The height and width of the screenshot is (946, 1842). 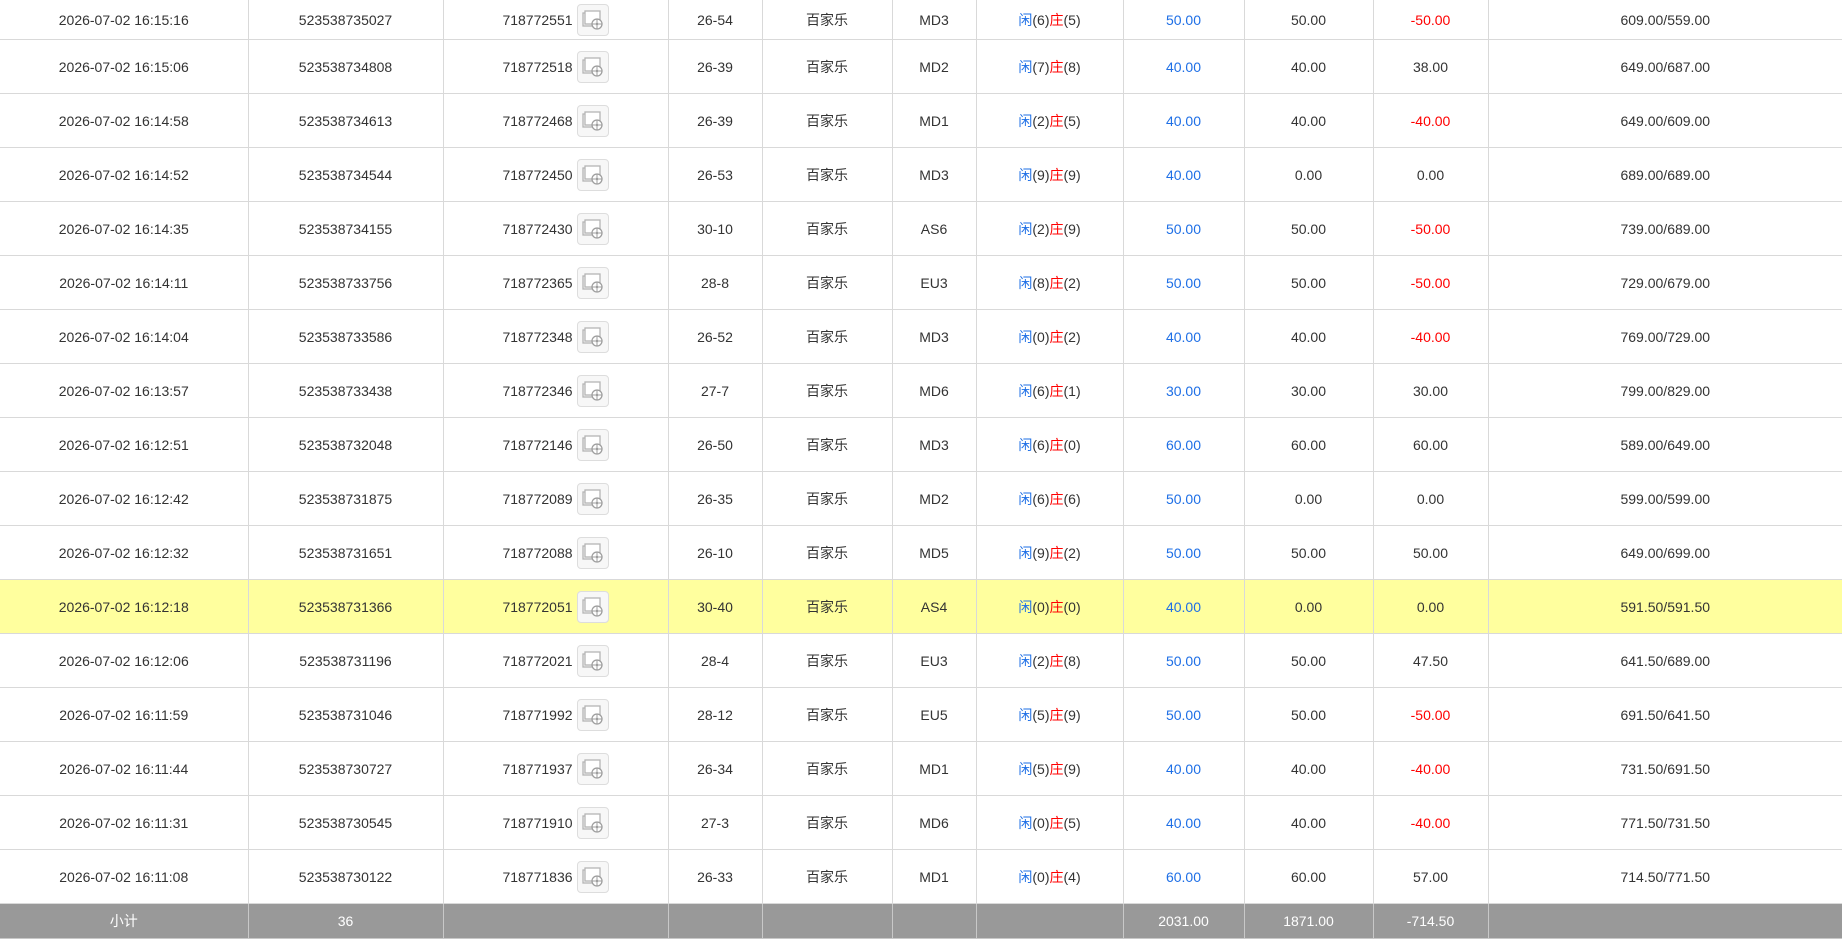 What do you see at coordinates (345, 66) in the screenshot?
I see `bet-number: 523538734808` at bounding box center [345, 66].